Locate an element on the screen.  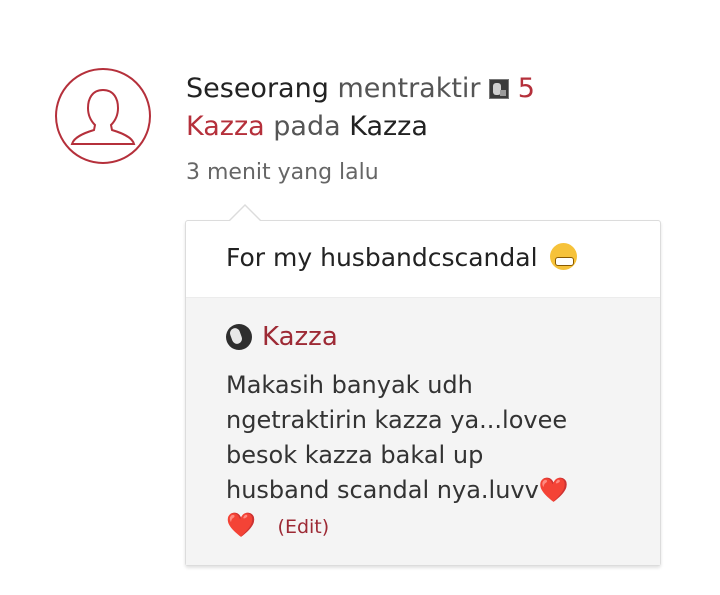
heart-icon-2: ❤️ is located at coordinates (241, 525).